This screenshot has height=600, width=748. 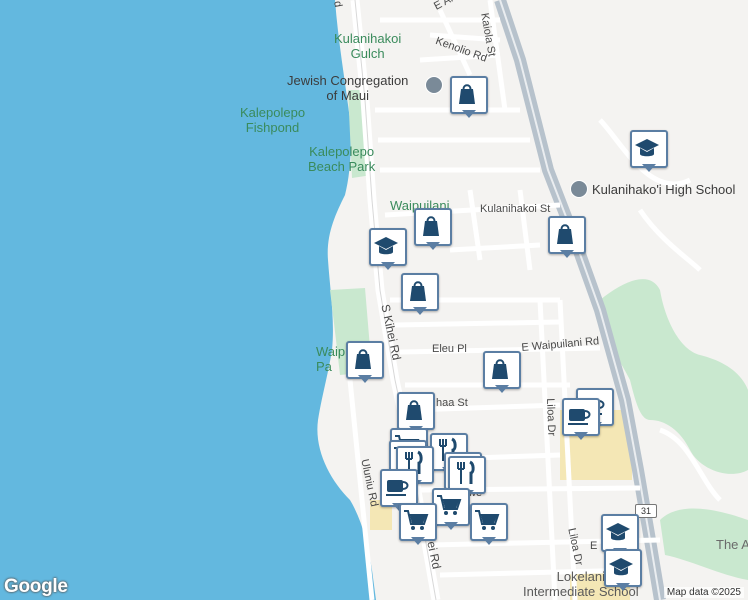 What do you see at coordinates (273, 120) in the screenshot?
I see `label-kalepolepo-fishpond: Kalepolepo Fishpond` at bounding box center [273, 120].